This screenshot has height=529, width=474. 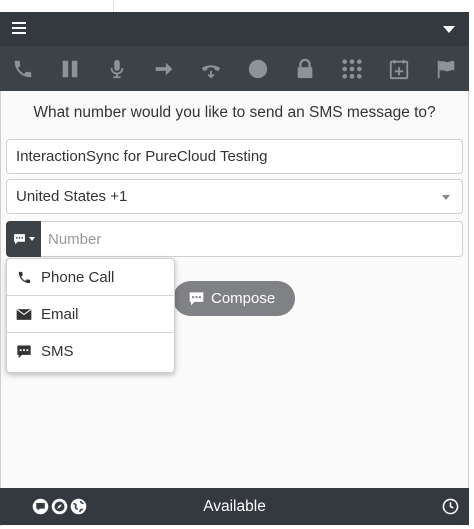 I want to click on record-button, so click(x=258, y=68).